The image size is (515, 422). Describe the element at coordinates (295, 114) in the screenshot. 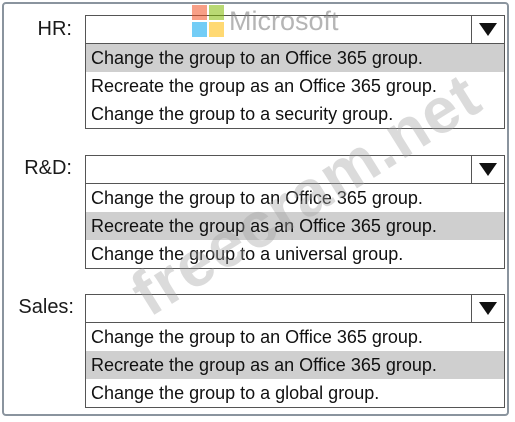

I see `hr-option-3: Change the group to a security group.` at that location.